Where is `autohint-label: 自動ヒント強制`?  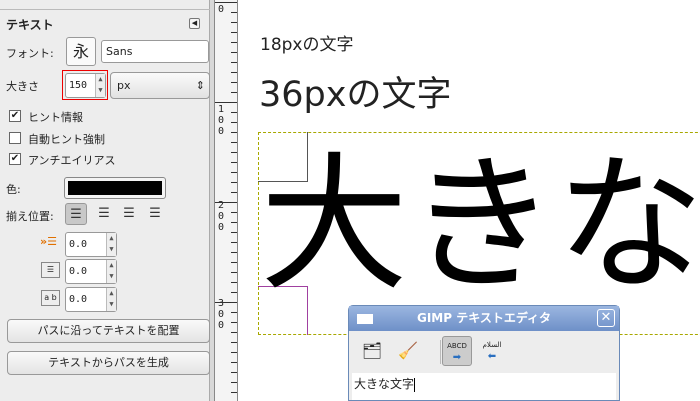
autohint-label: 自動ヒント強制 is located at coordinates (66, 139).